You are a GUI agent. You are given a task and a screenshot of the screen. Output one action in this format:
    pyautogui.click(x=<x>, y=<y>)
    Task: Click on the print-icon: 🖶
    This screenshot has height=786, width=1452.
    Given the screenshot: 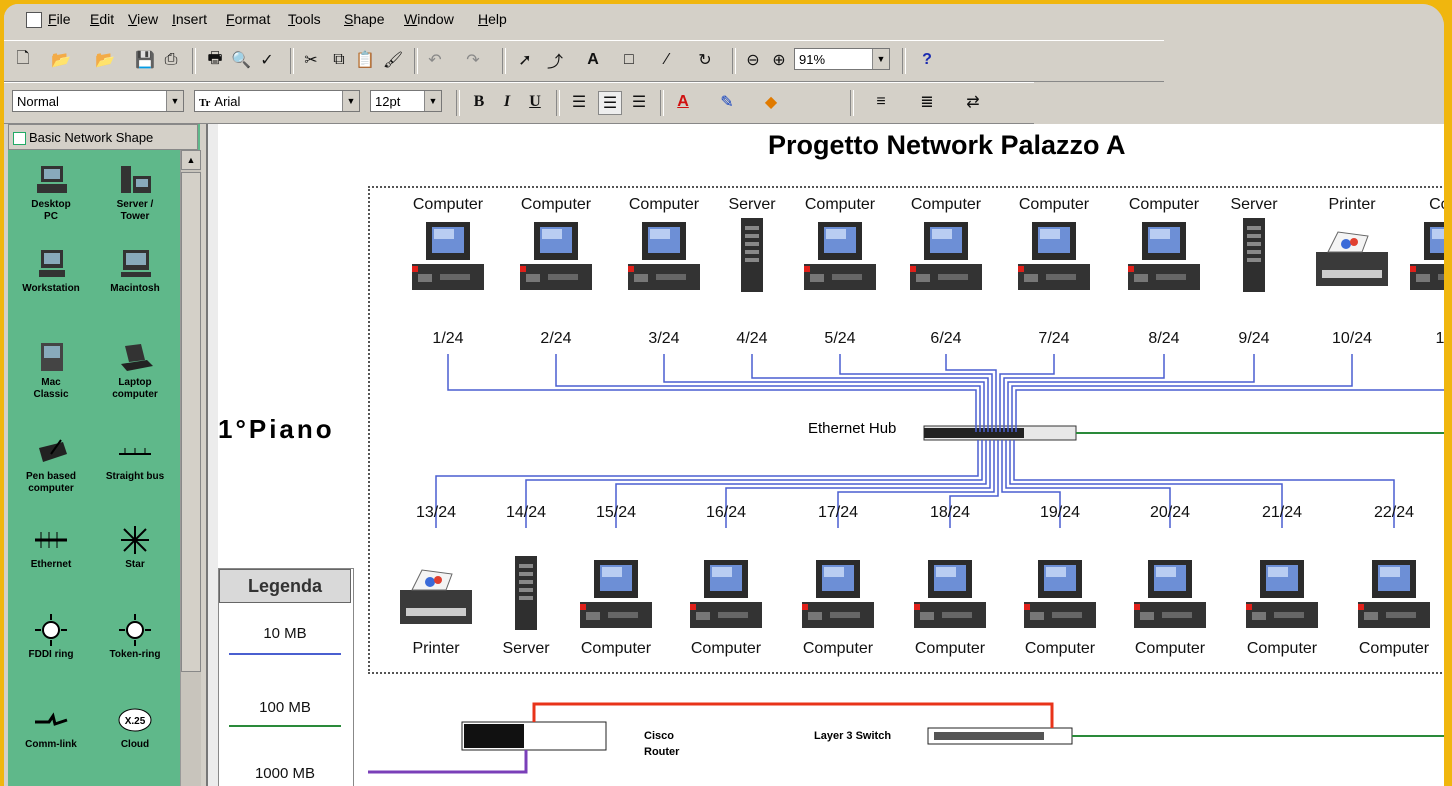 What is the action you would take?
    pyautogui.click(x=215, y=60)
    